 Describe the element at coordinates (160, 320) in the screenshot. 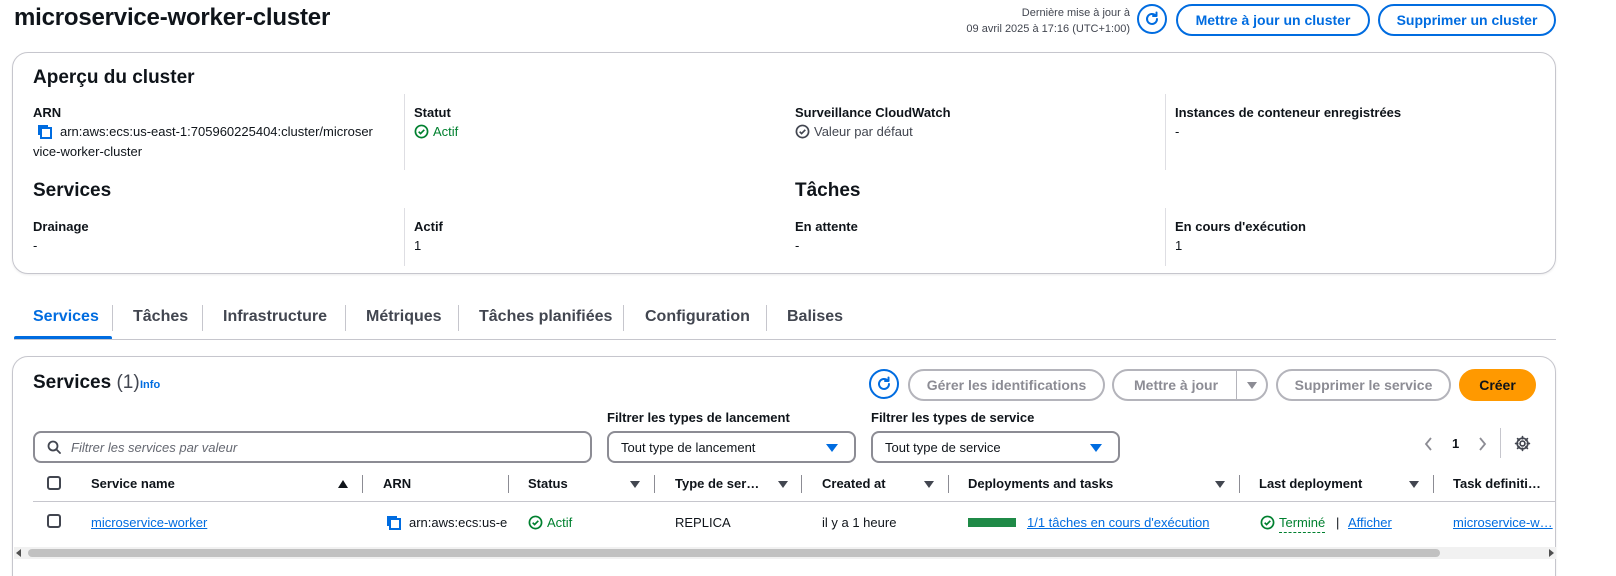

I see `tab-tasks: Tâches` at that location.